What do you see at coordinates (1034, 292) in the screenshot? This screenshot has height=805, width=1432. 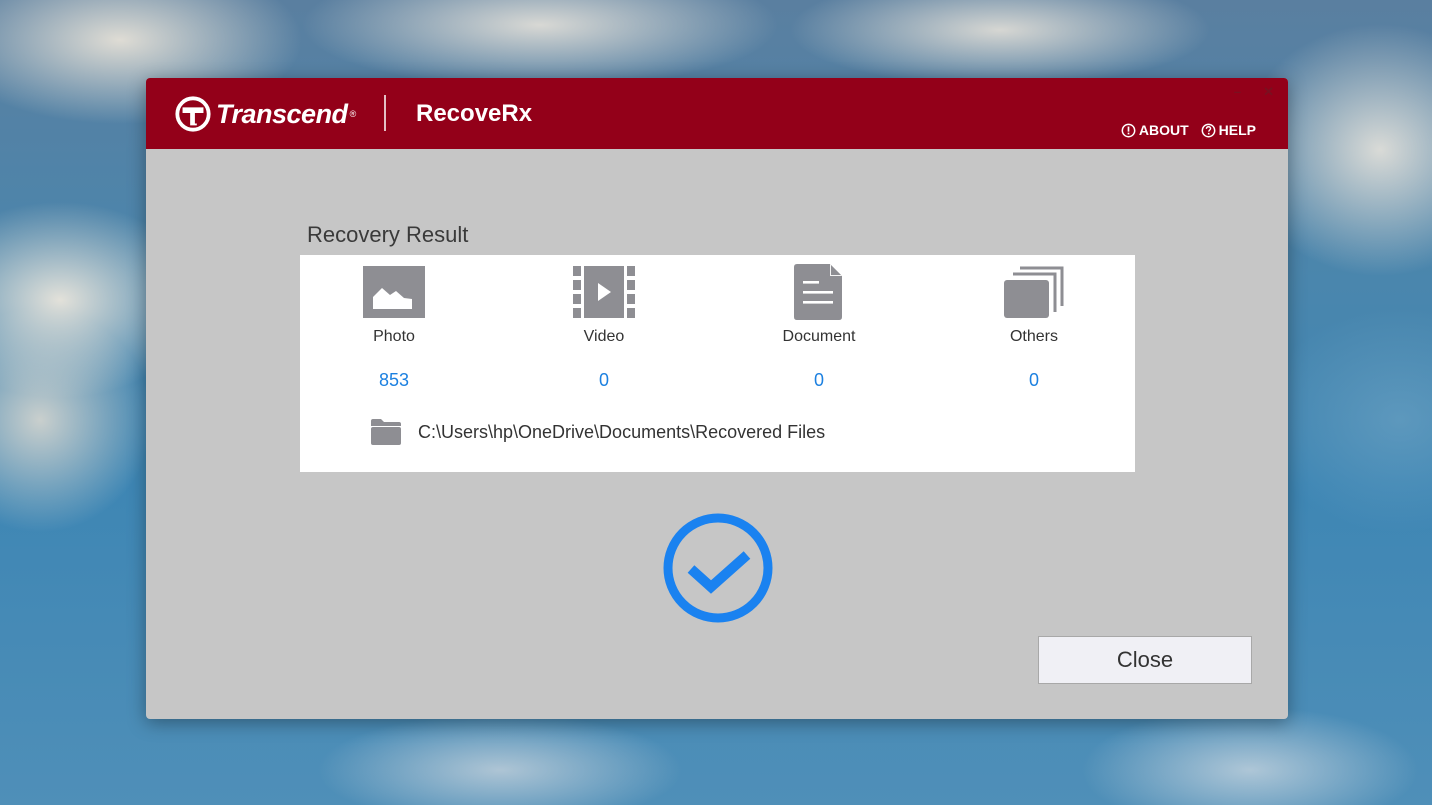 I see `others-icon` at bounding box center [1034, 292].